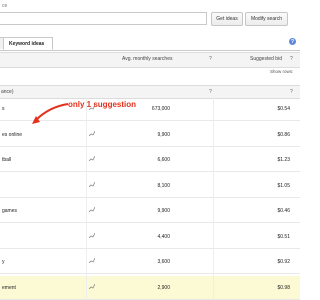  I want to click on table-header: Avg. monthly searches Suggested bid ? ?, so click(150, 60).